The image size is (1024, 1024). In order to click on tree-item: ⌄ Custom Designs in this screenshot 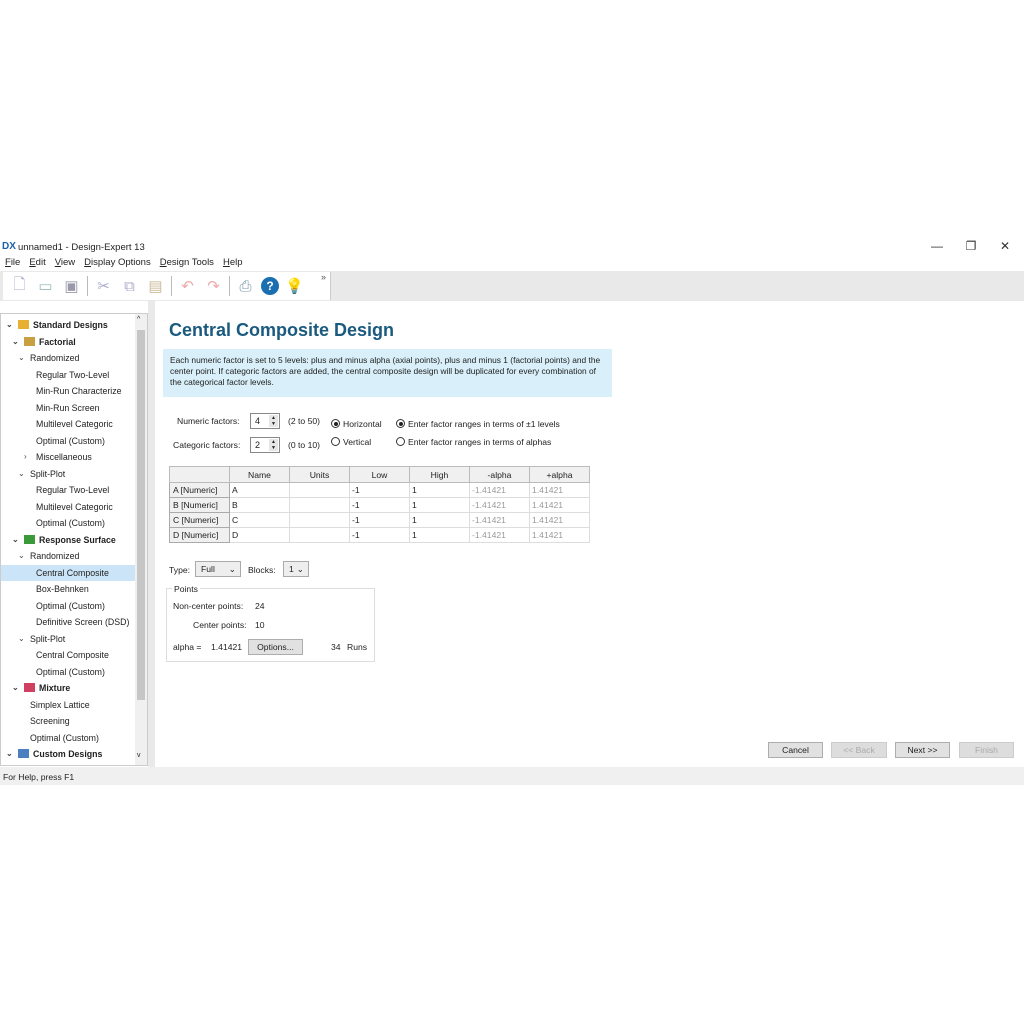, I will do `click(68, 754)`.